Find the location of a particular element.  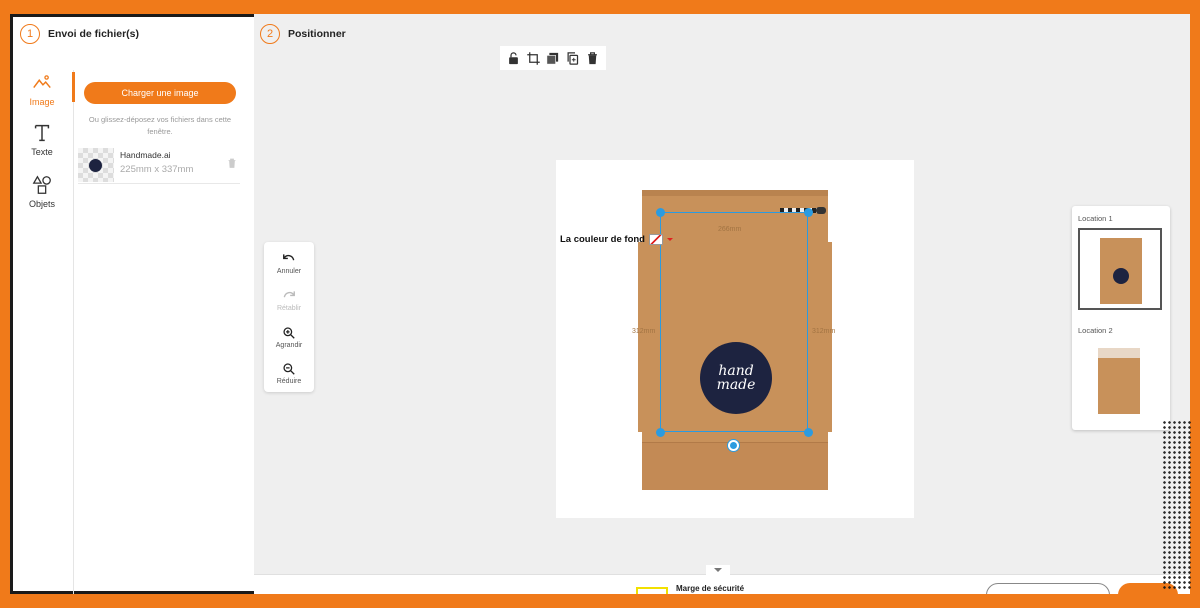

decorative-dots is located at coordinates (1177, 505).